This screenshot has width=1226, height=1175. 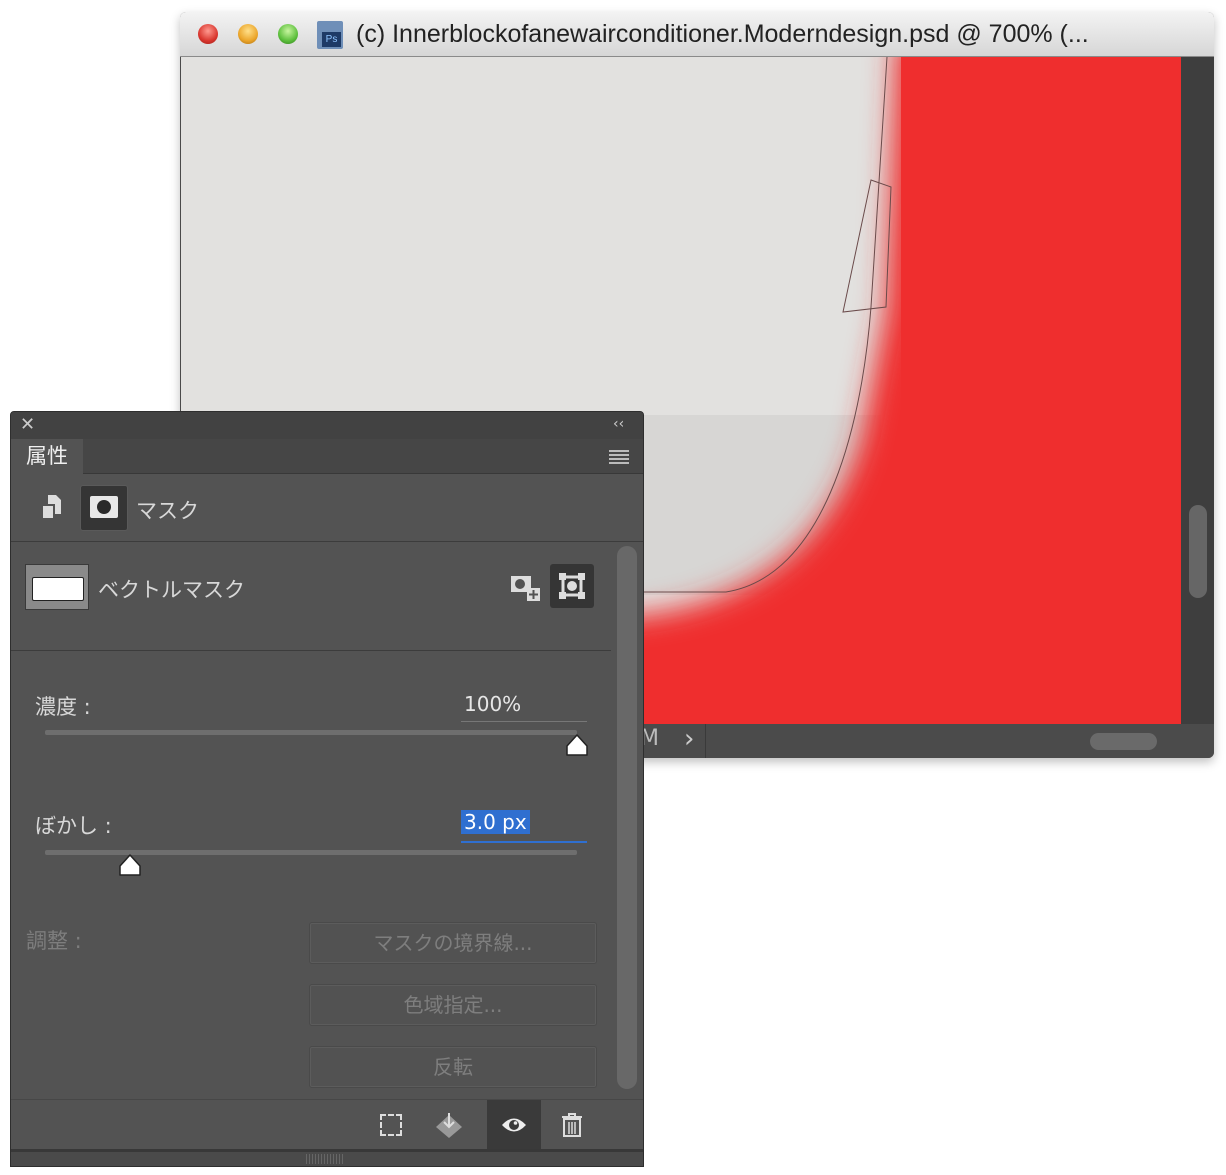 What do you see at coordinates (619, 457) in the screenshot?
I see `hamburger-menu-icon` at bounding box center [619, 457].